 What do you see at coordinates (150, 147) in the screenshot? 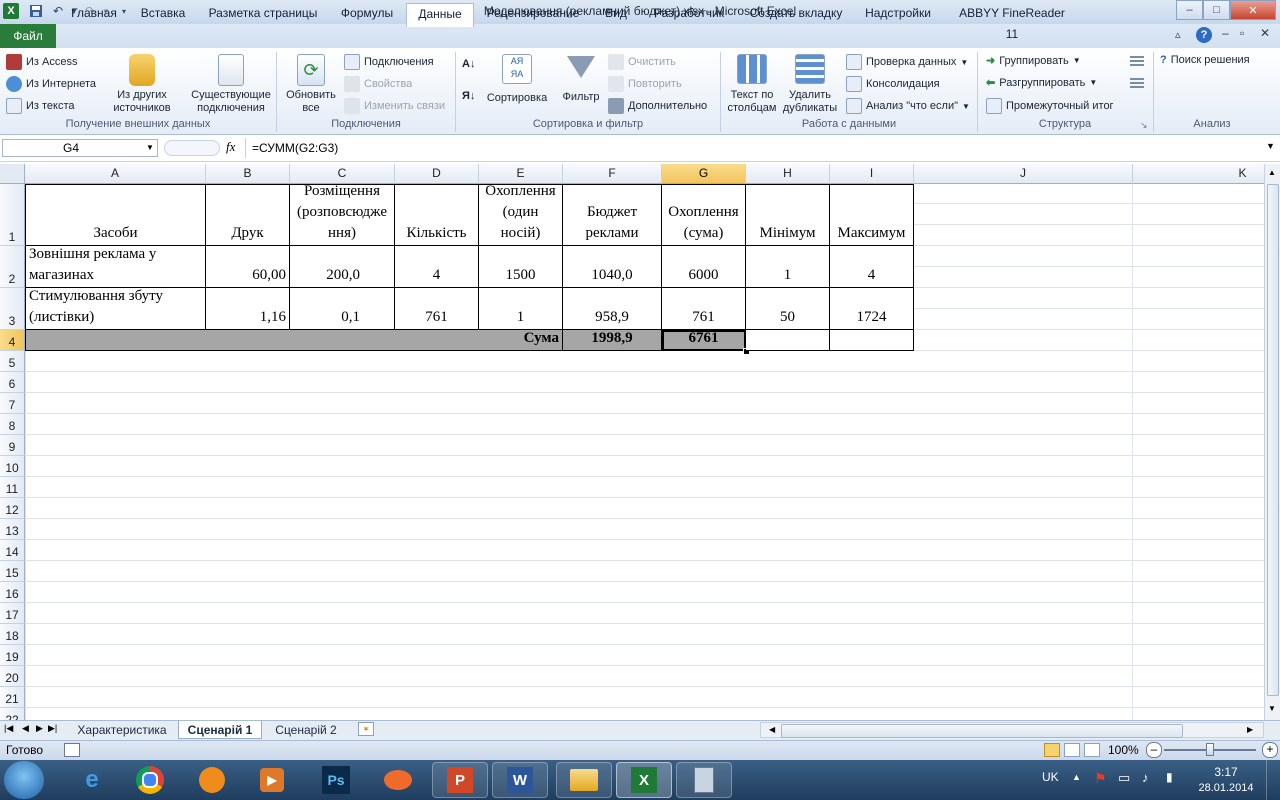
I see `name-box-dropdown-icon: ▼` at bounding box center [150, 147].